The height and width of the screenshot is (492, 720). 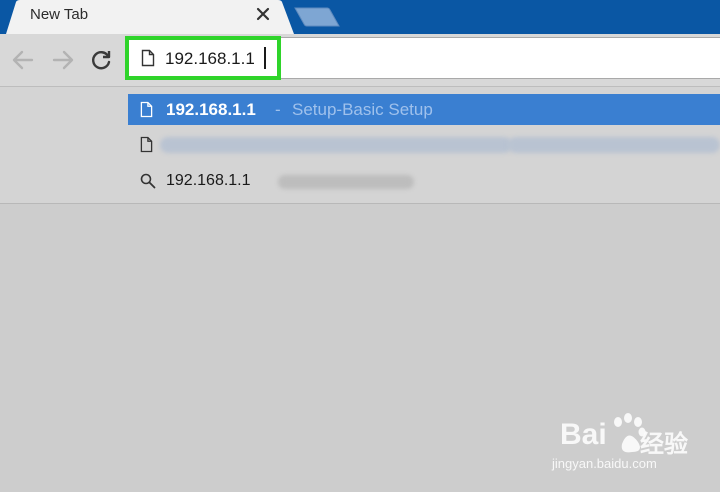 What do you see at coordinates (203, 58) in the screenshot?
I see `address-bar-highlight` at bounding box center [203, 58].